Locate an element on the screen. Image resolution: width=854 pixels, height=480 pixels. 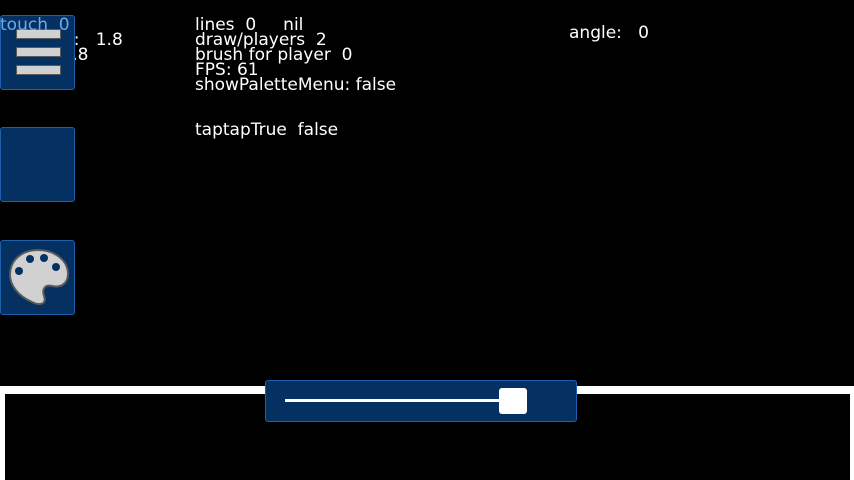
debug-touch: touch 0 is located at coordinates (35, 25).